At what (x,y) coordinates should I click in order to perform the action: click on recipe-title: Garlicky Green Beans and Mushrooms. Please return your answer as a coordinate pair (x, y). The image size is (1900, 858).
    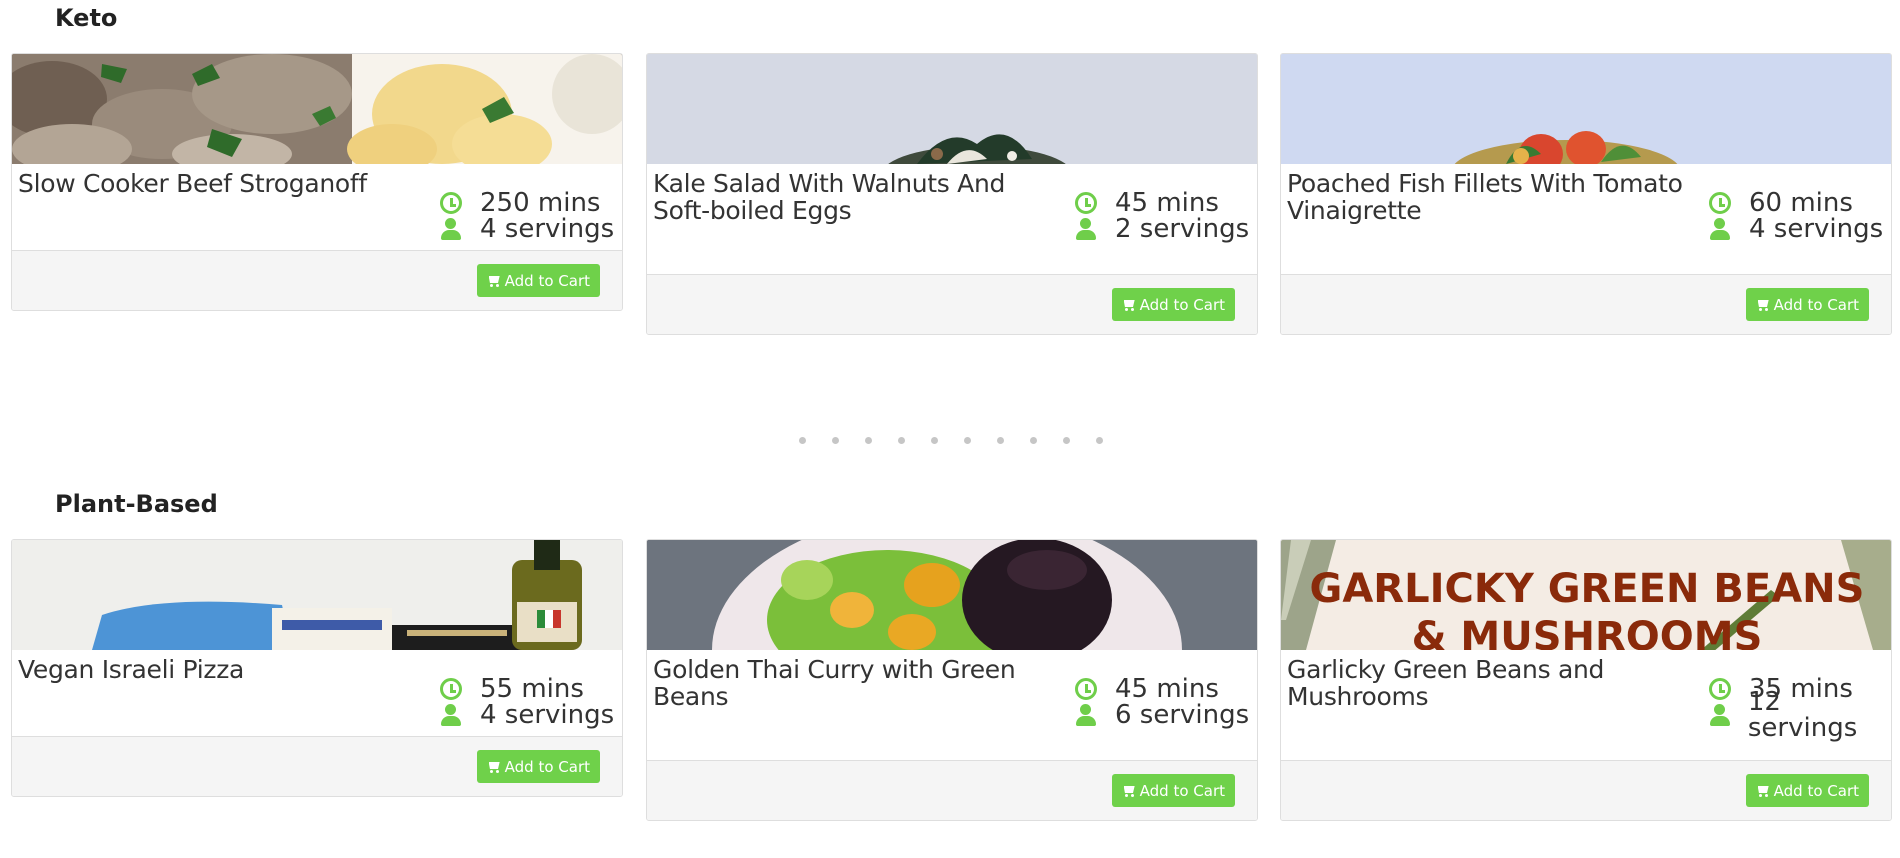
    Looking at the image, I should click on (1487, 683).